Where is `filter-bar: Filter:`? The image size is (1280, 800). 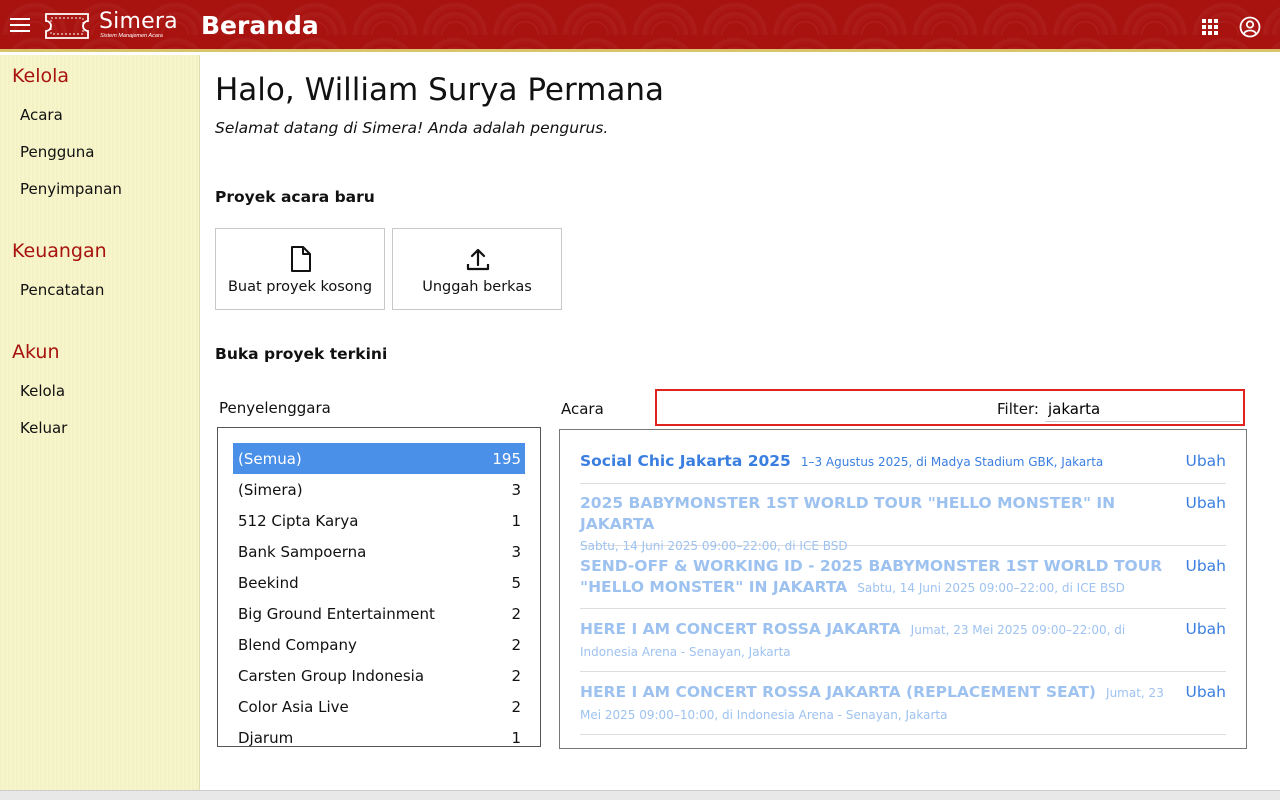 filter-bar: Filter: is located at coordinates (950, 407).